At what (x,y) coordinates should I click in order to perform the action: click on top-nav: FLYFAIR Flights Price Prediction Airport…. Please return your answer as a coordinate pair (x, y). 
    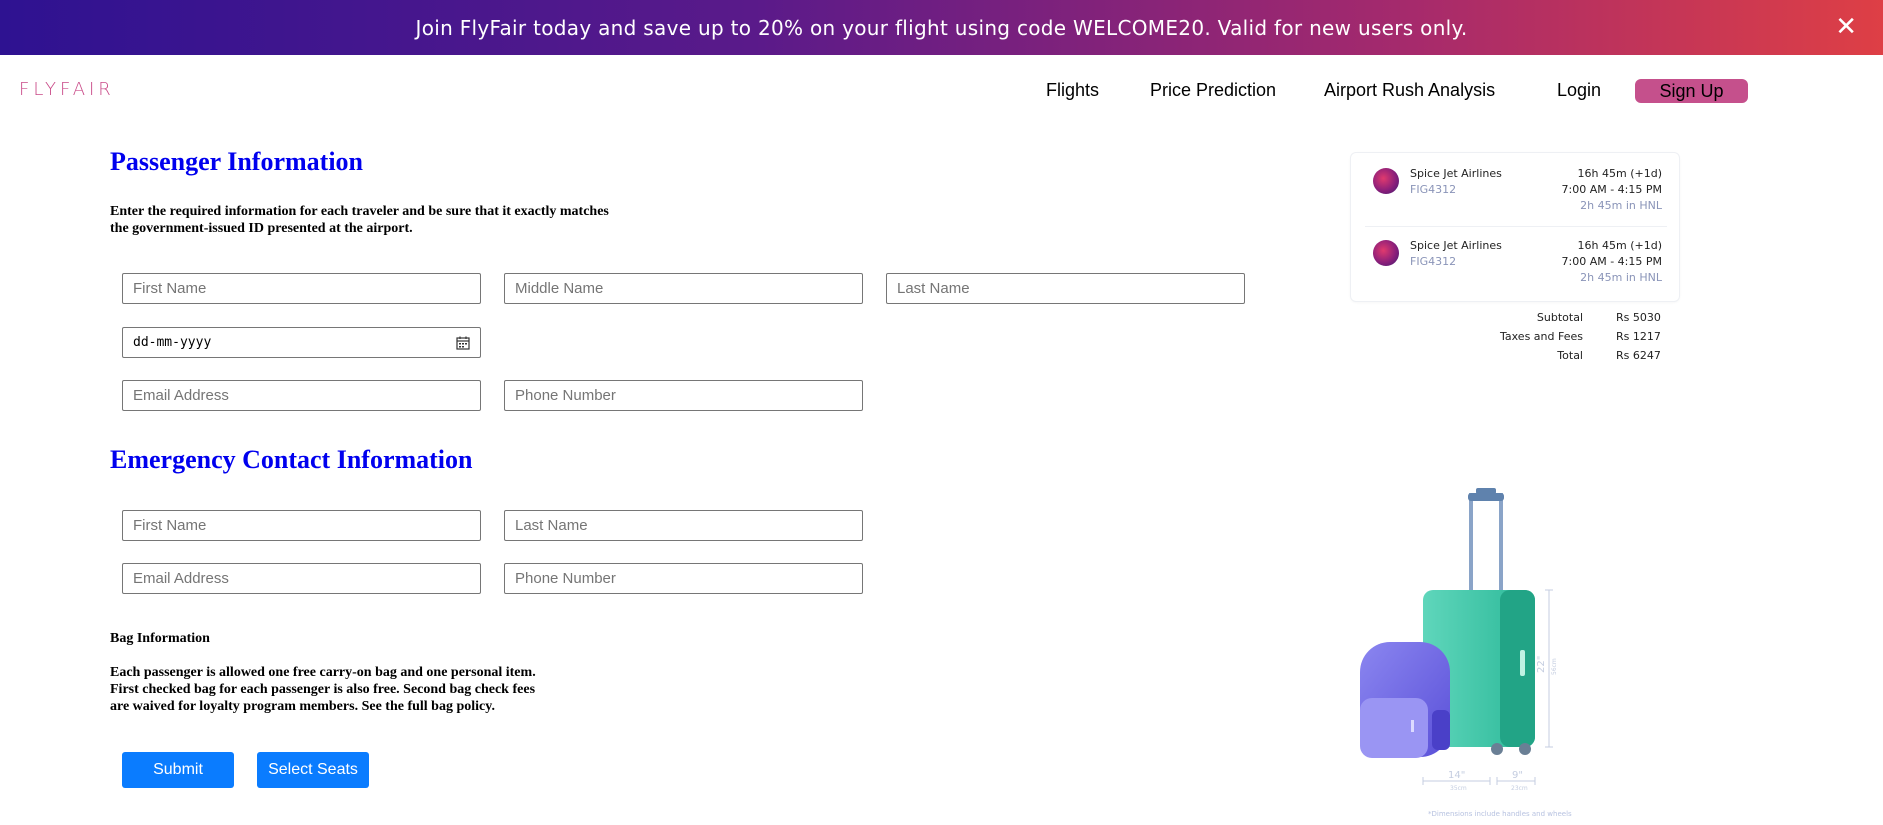
    Looking at the image, I should click on (941, 90).